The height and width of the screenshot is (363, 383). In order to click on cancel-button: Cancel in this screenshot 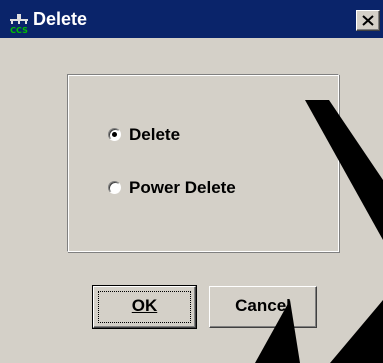, I will do `click(263, 307)`.